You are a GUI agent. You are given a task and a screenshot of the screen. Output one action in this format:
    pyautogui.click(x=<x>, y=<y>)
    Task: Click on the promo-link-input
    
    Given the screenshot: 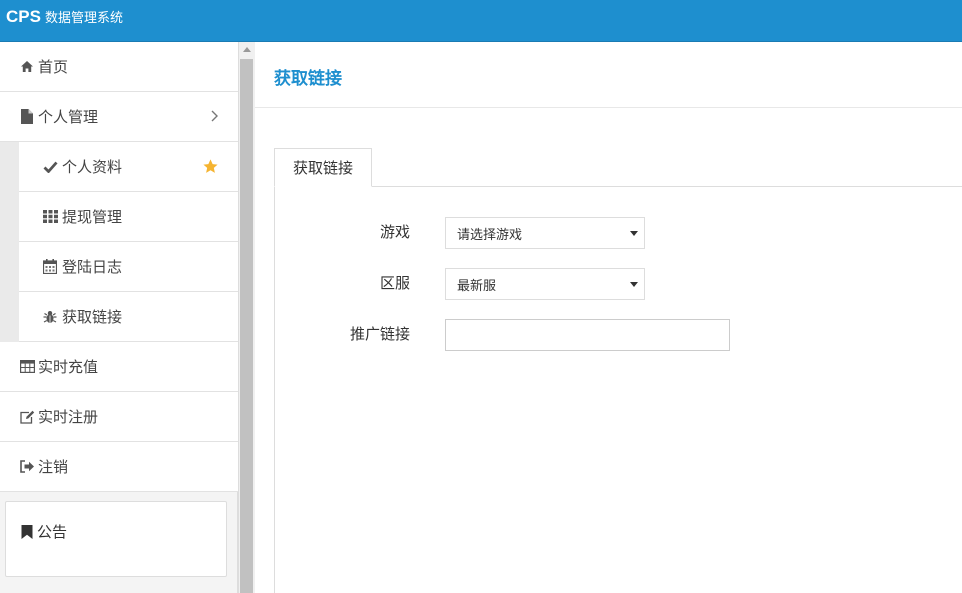 What is the action you would take?
    pyautogui.click(x=587, y=335)
    